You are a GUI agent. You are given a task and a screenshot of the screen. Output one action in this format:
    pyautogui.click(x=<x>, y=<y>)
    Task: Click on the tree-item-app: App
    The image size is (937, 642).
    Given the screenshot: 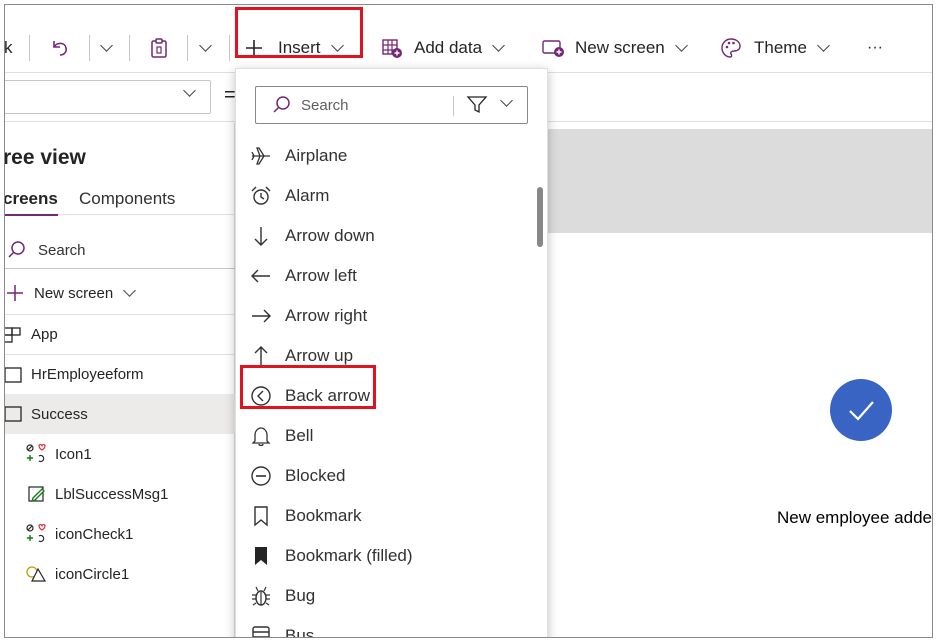 What is the action you would take?
    pyautogui.click(x=120, y=334)
    